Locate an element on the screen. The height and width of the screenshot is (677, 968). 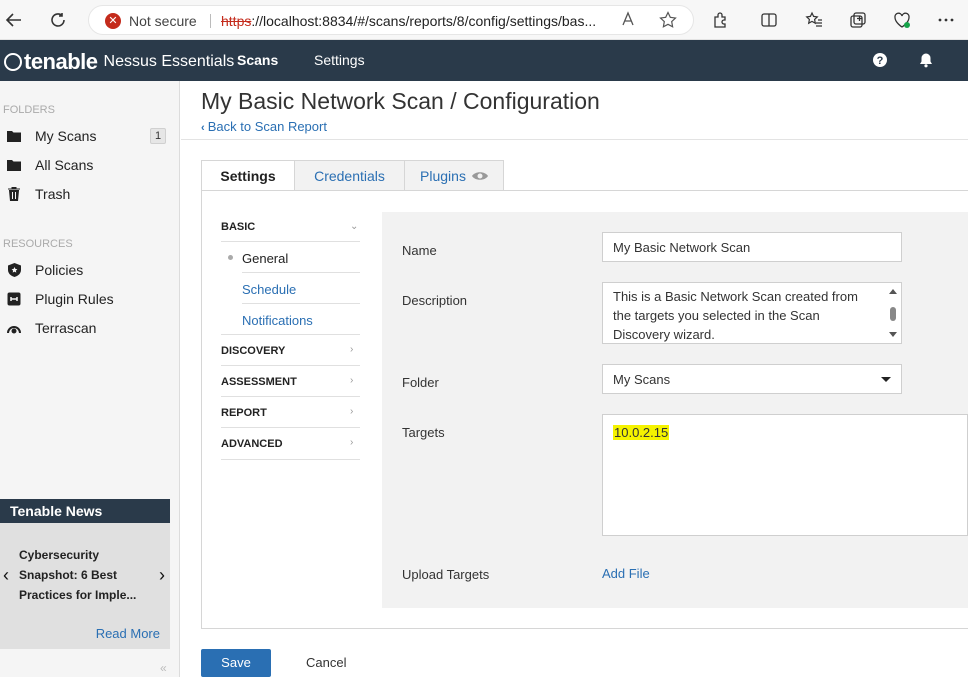
sidebar-item-terrascan: Terrascan is located at coordinates (85, 328).